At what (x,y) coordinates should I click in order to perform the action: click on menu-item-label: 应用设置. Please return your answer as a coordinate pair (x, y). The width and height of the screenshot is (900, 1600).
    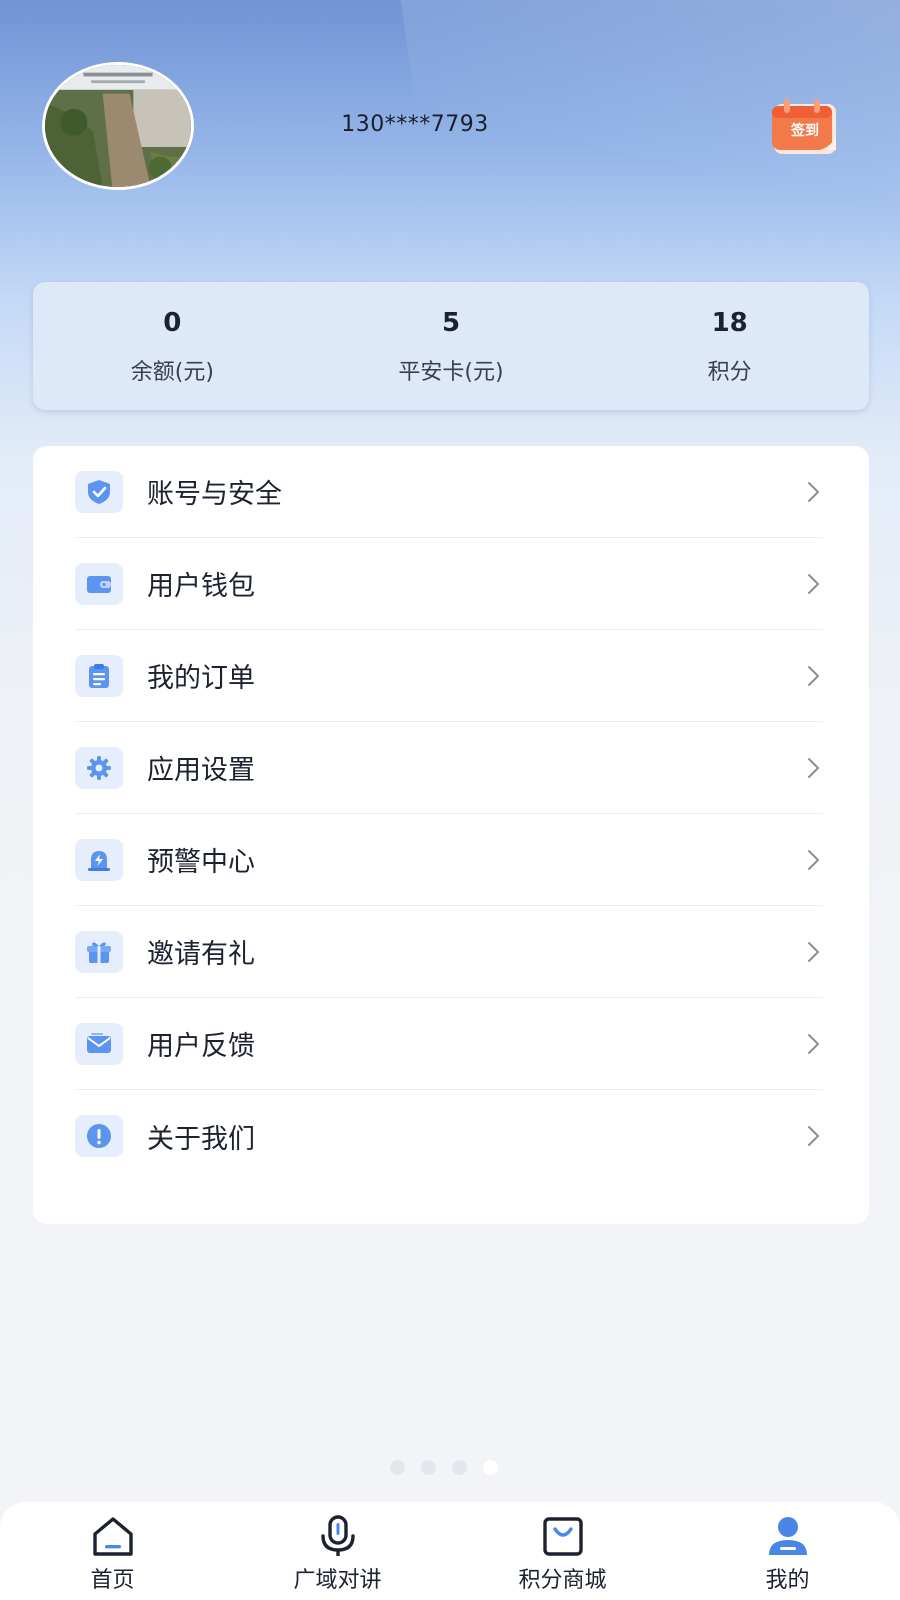
    Looking at the image, I should click on (201, 770).